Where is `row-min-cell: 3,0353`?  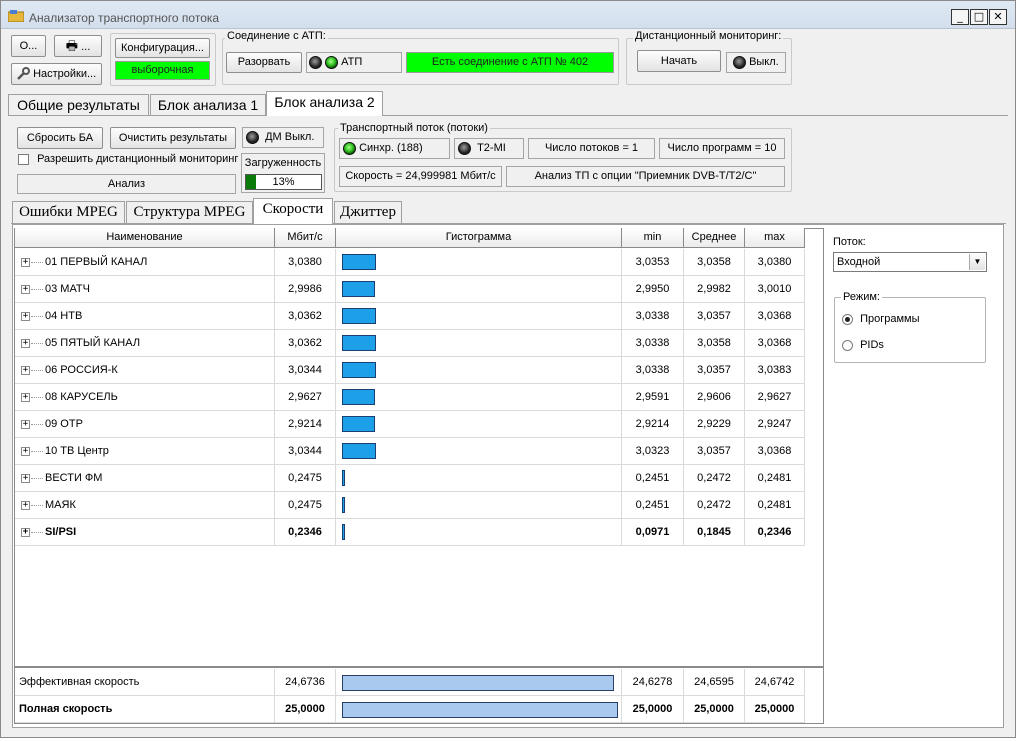
row-min-cell: 3,0353 is located at coordinates (653, 262).